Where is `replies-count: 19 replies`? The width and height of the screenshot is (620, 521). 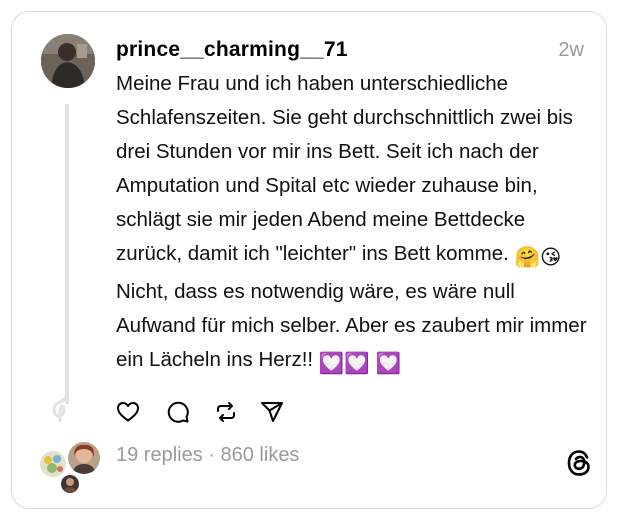 replies-count: 19 replies is located at coordinates (159, 455).